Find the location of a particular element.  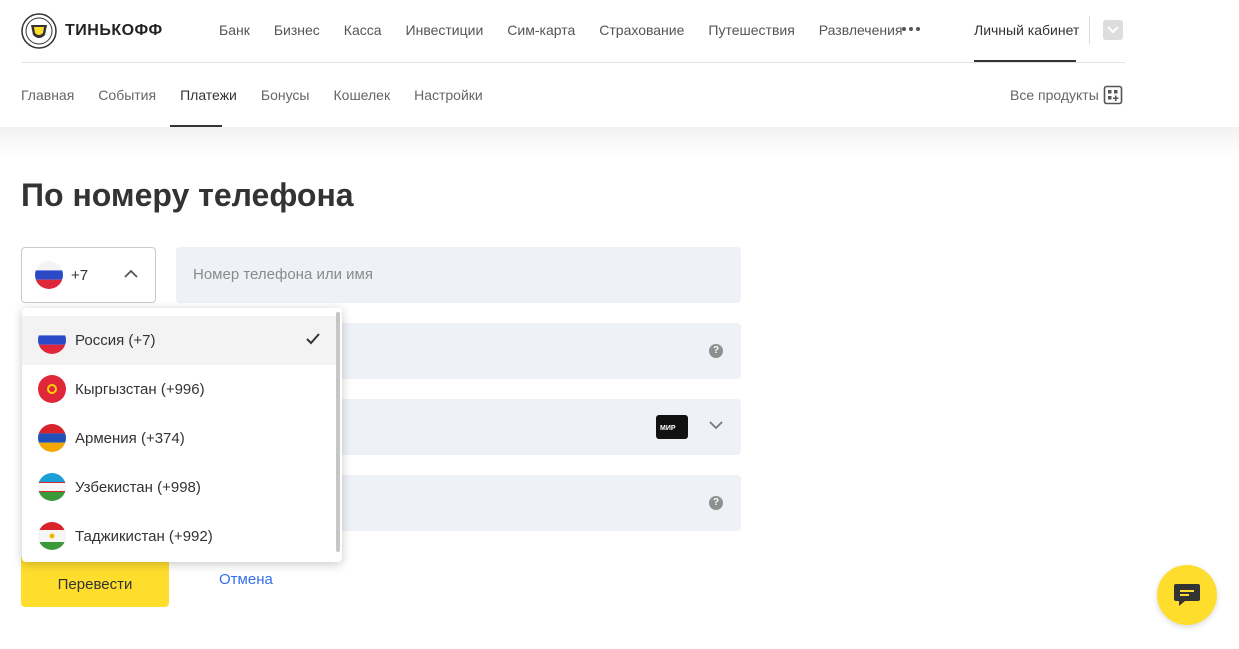

sub-nav-item: Кошелек is located at coordinates (362, 95).